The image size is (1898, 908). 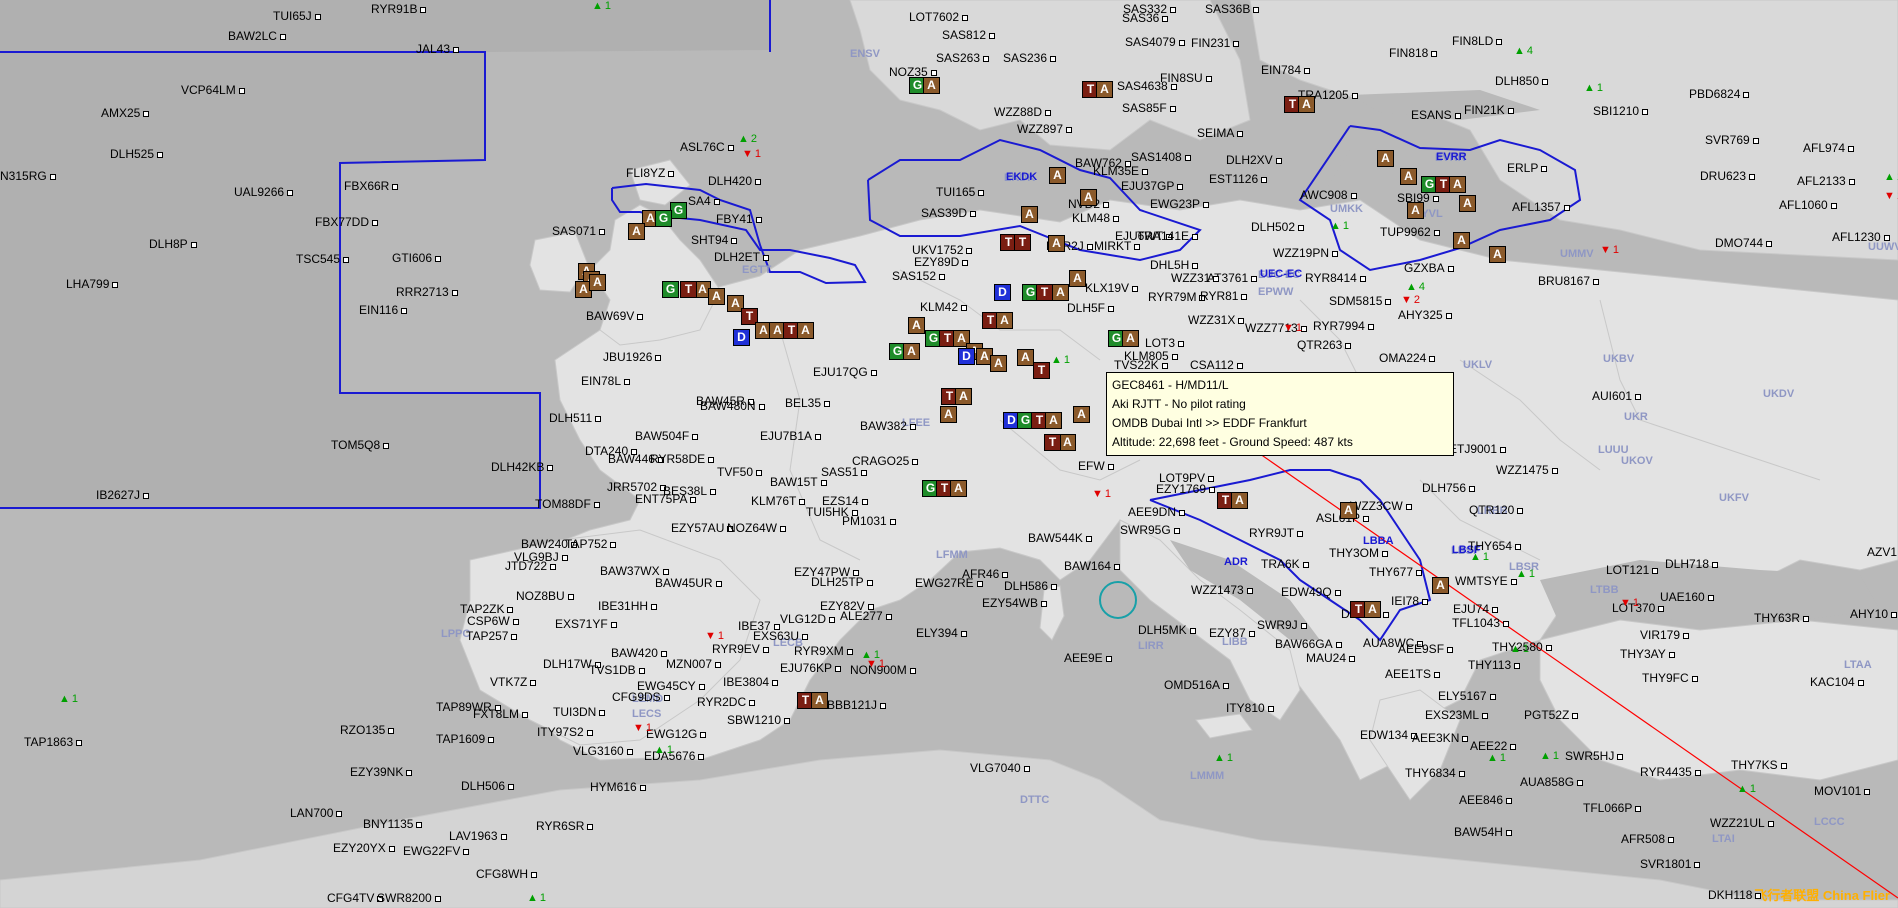 What do you see at coordinates (939, 17) in the screenshot?
I see `aircraft-callsign: LOT7602` at bounding box center [939, 17].